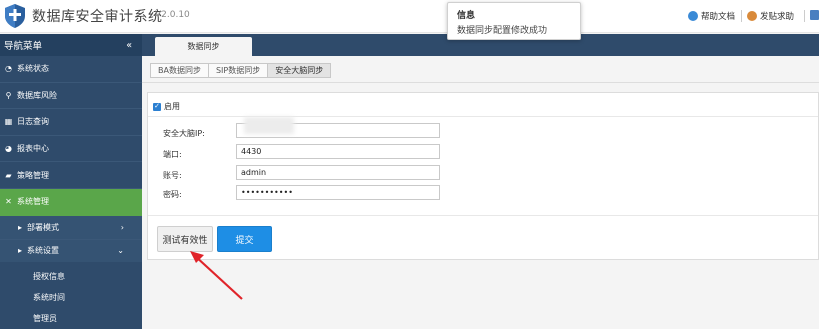 This screenshot has width=819, height=329. What do you see at coordinates (71, 69) in the screenshot?
I see `sidebar-item-system-status: ◔ 系统状态` at bounding box center [71, 69].